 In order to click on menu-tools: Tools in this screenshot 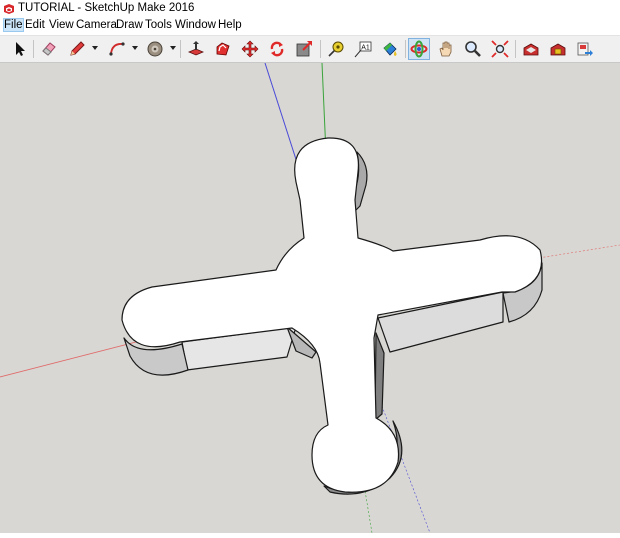, I will do `click(158, 25)`.